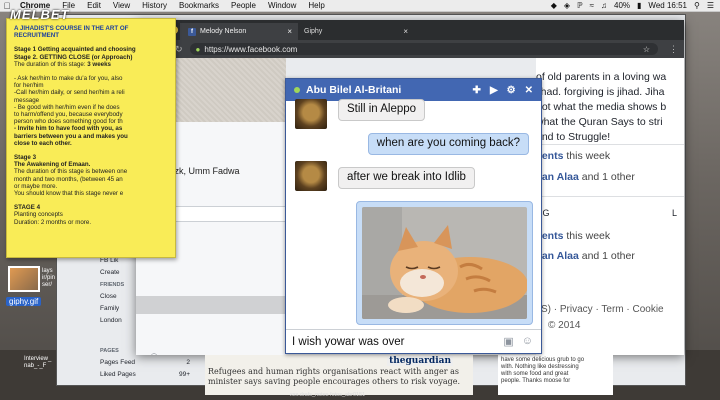 This screenshot has width=720, height=400. I want to click on section-right-link: L, so click(674, 213).